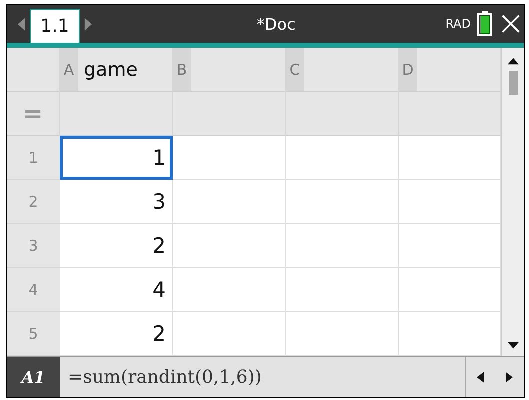 The width and height of the screenshot is (529, 400). I want to click on column-letter: B, so click(182, 69).